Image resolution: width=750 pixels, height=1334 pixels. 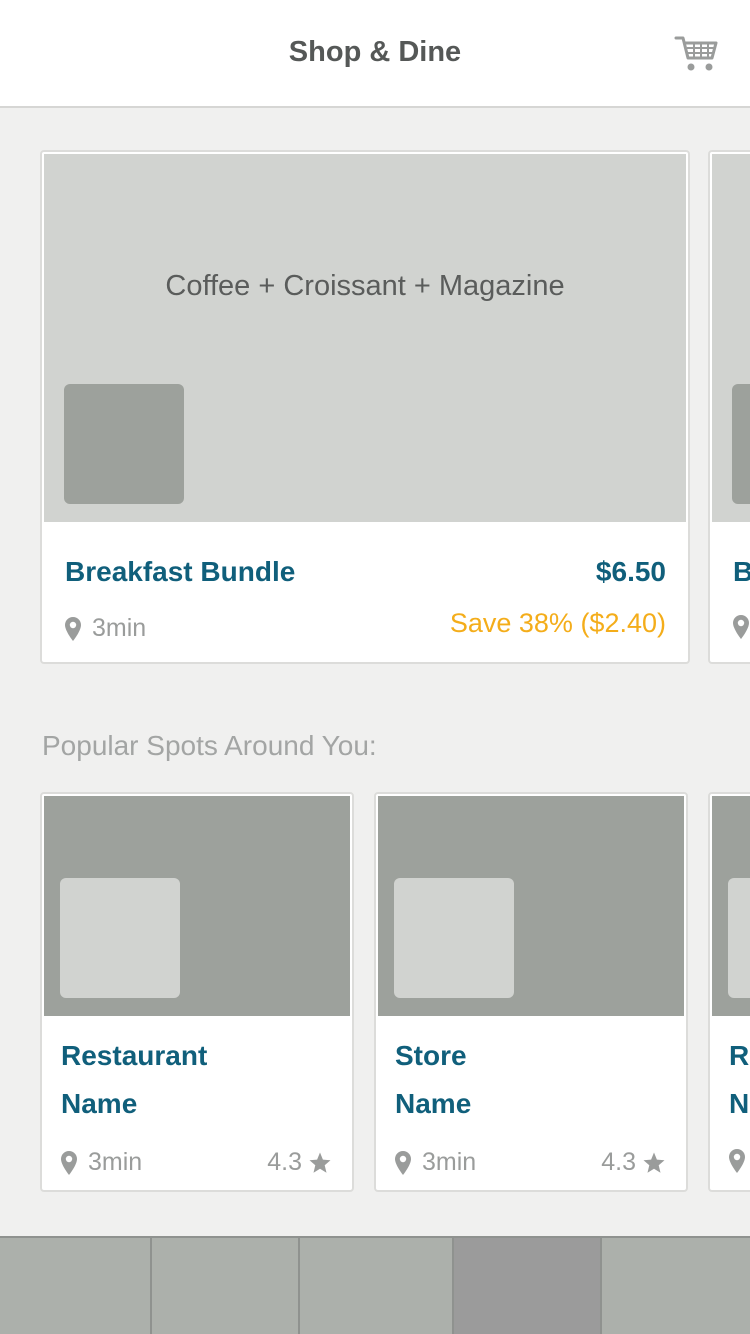 I want to click on spot-card: Store Name 3min 4.3, so click(x=531, y=992).